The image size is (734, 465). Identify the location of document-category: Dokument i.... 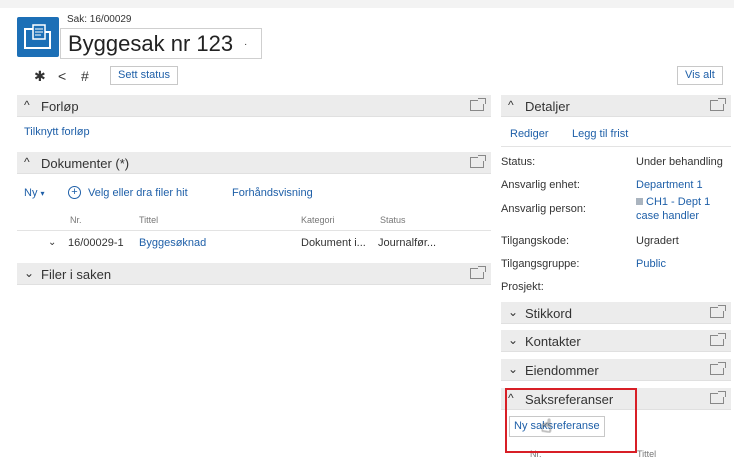
(333, 243).